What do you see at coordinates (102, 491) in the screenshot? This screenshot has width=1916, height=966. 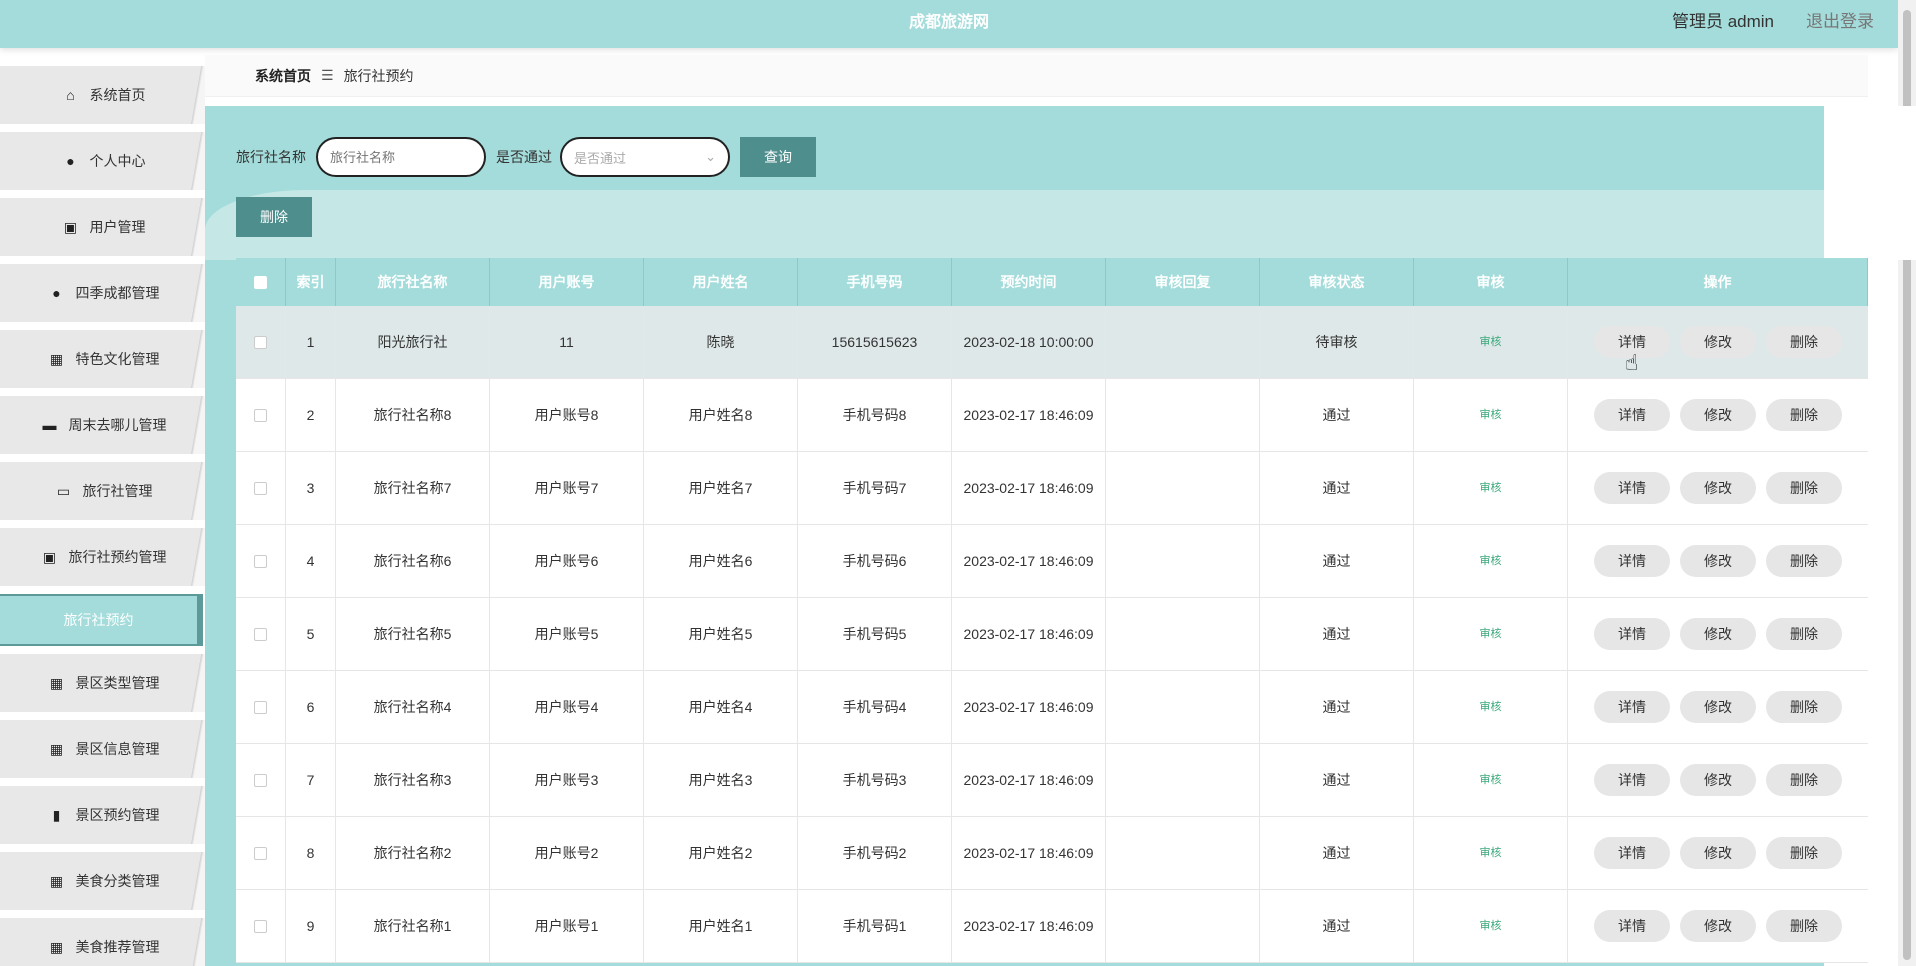 I see `sidebar-item: ▭ 旅行社管理` at bounding box center [102, 491].